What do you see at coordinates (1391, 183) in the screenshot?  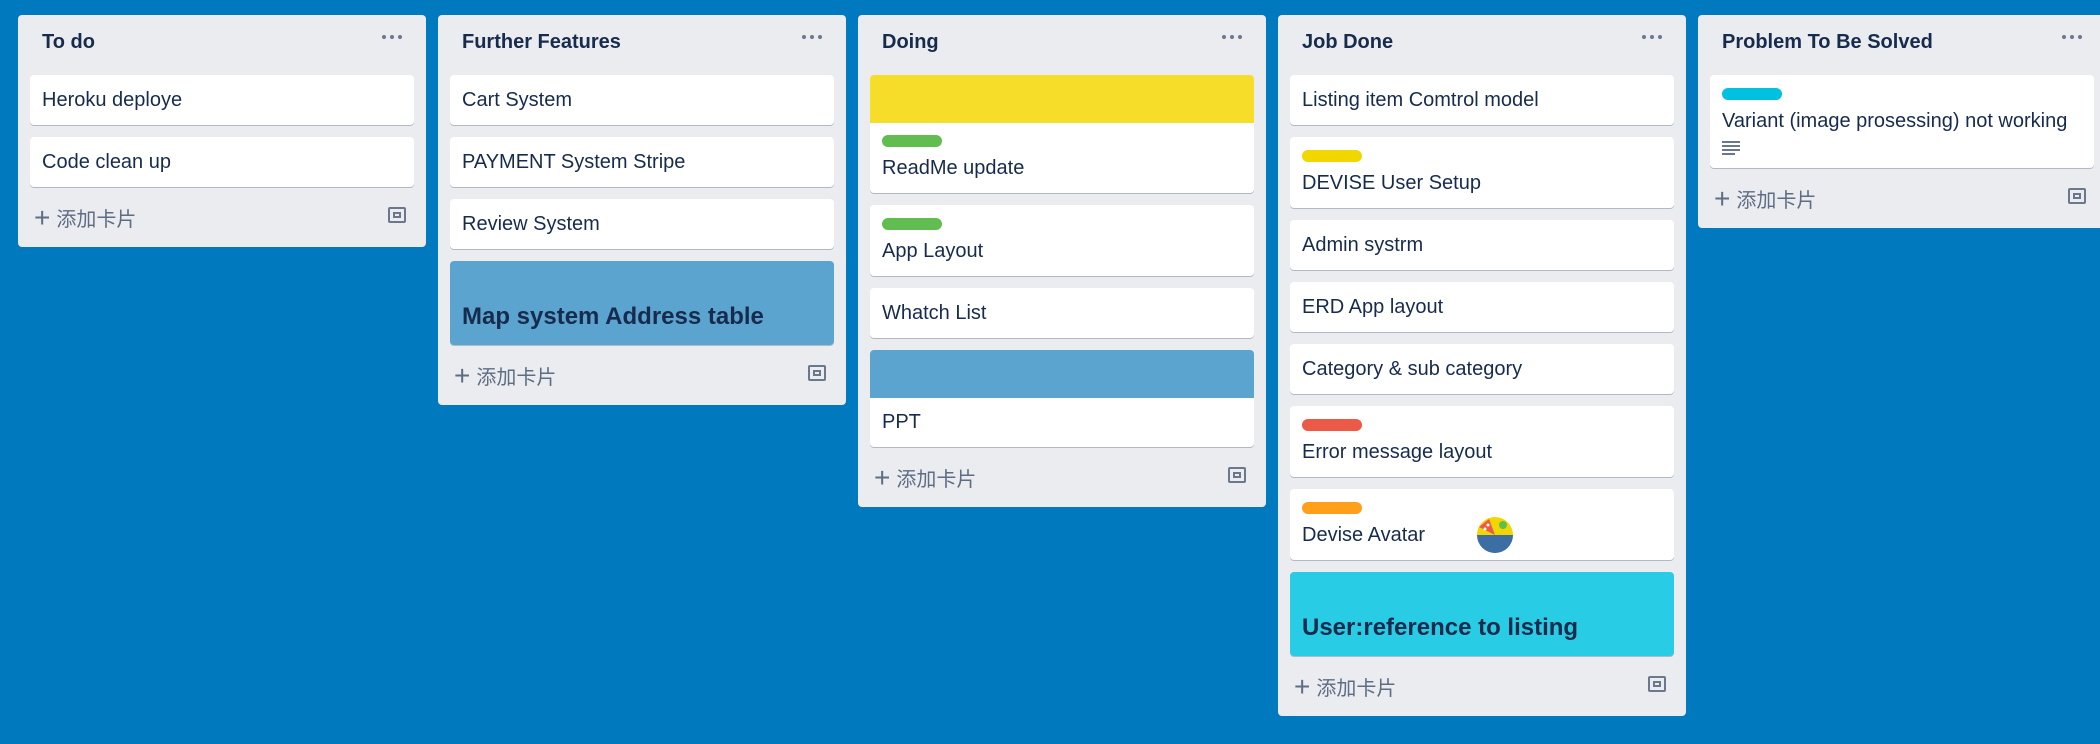 I see `card-title: DEVISE User Setup` at bounding box center [1391, 183].